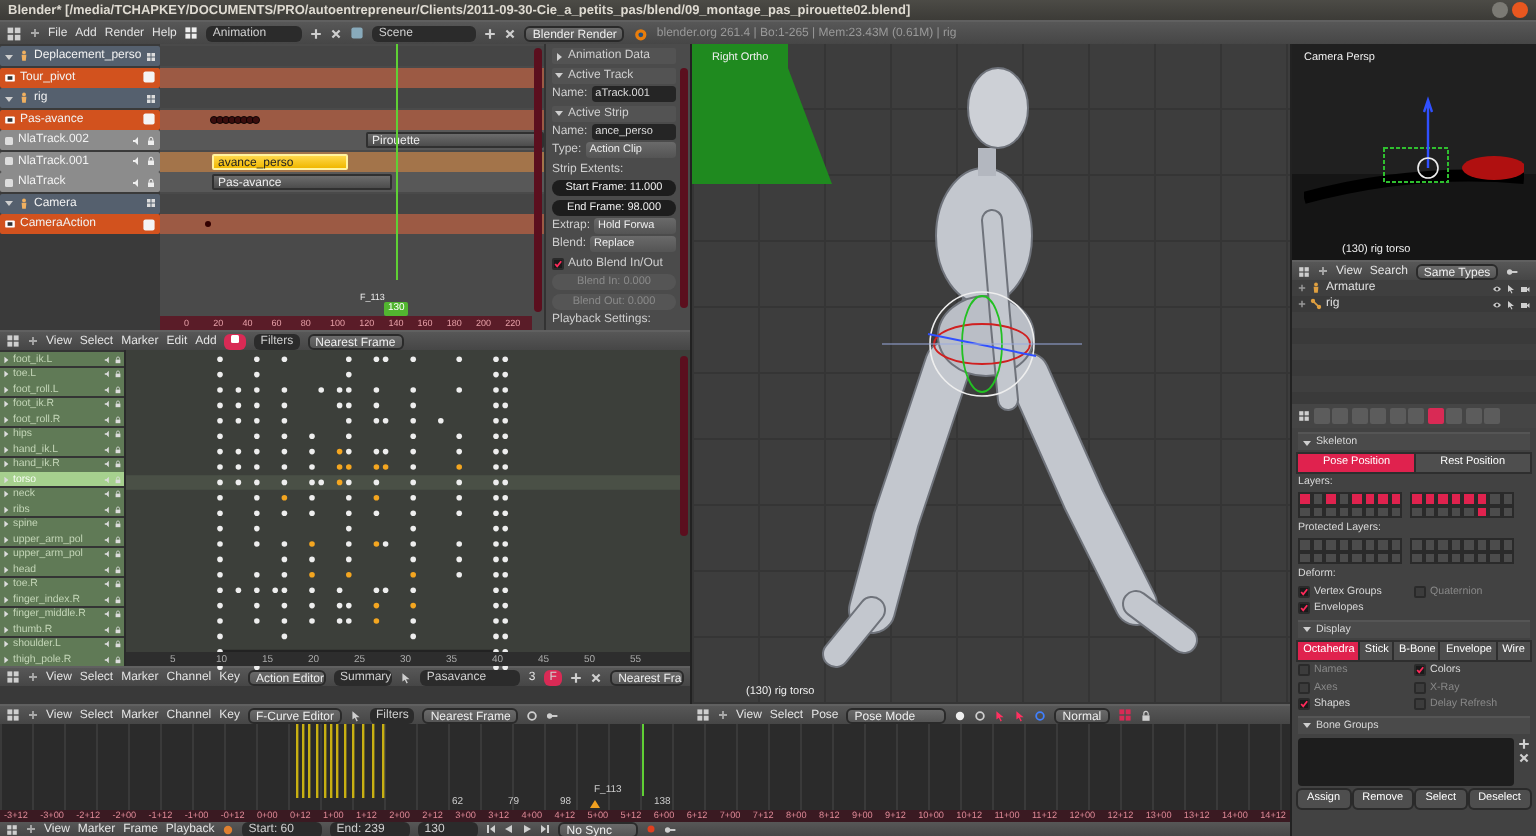 Image resolution: width=1536 pixels, height=836 pixels. I want to click on jump-start-icon, so click(491, 829).